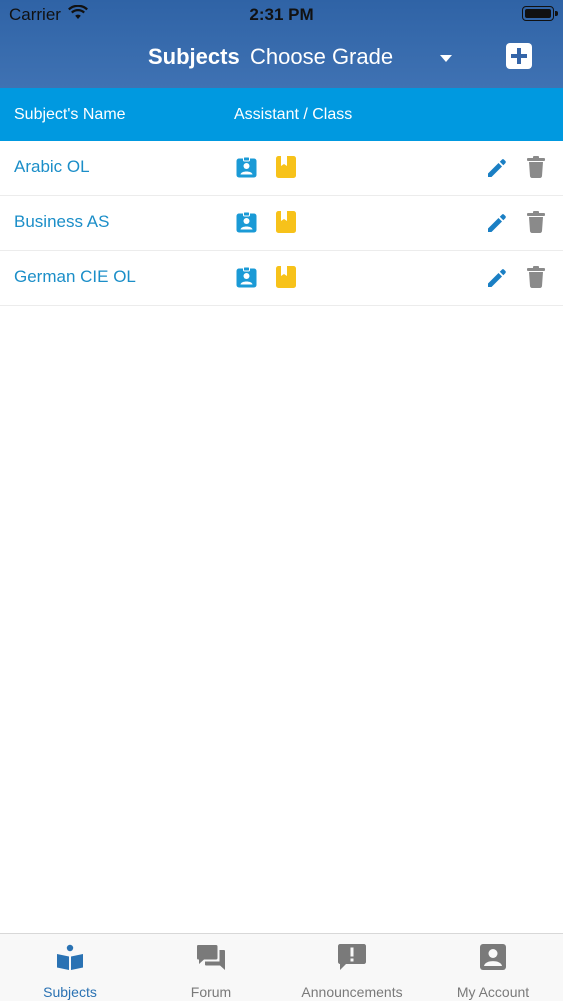 The width and height of the screenshot is (563, 1001). Describe the element at coordinates (493, 992) in the screenshot. I see `tab-label: My Account` at that location.